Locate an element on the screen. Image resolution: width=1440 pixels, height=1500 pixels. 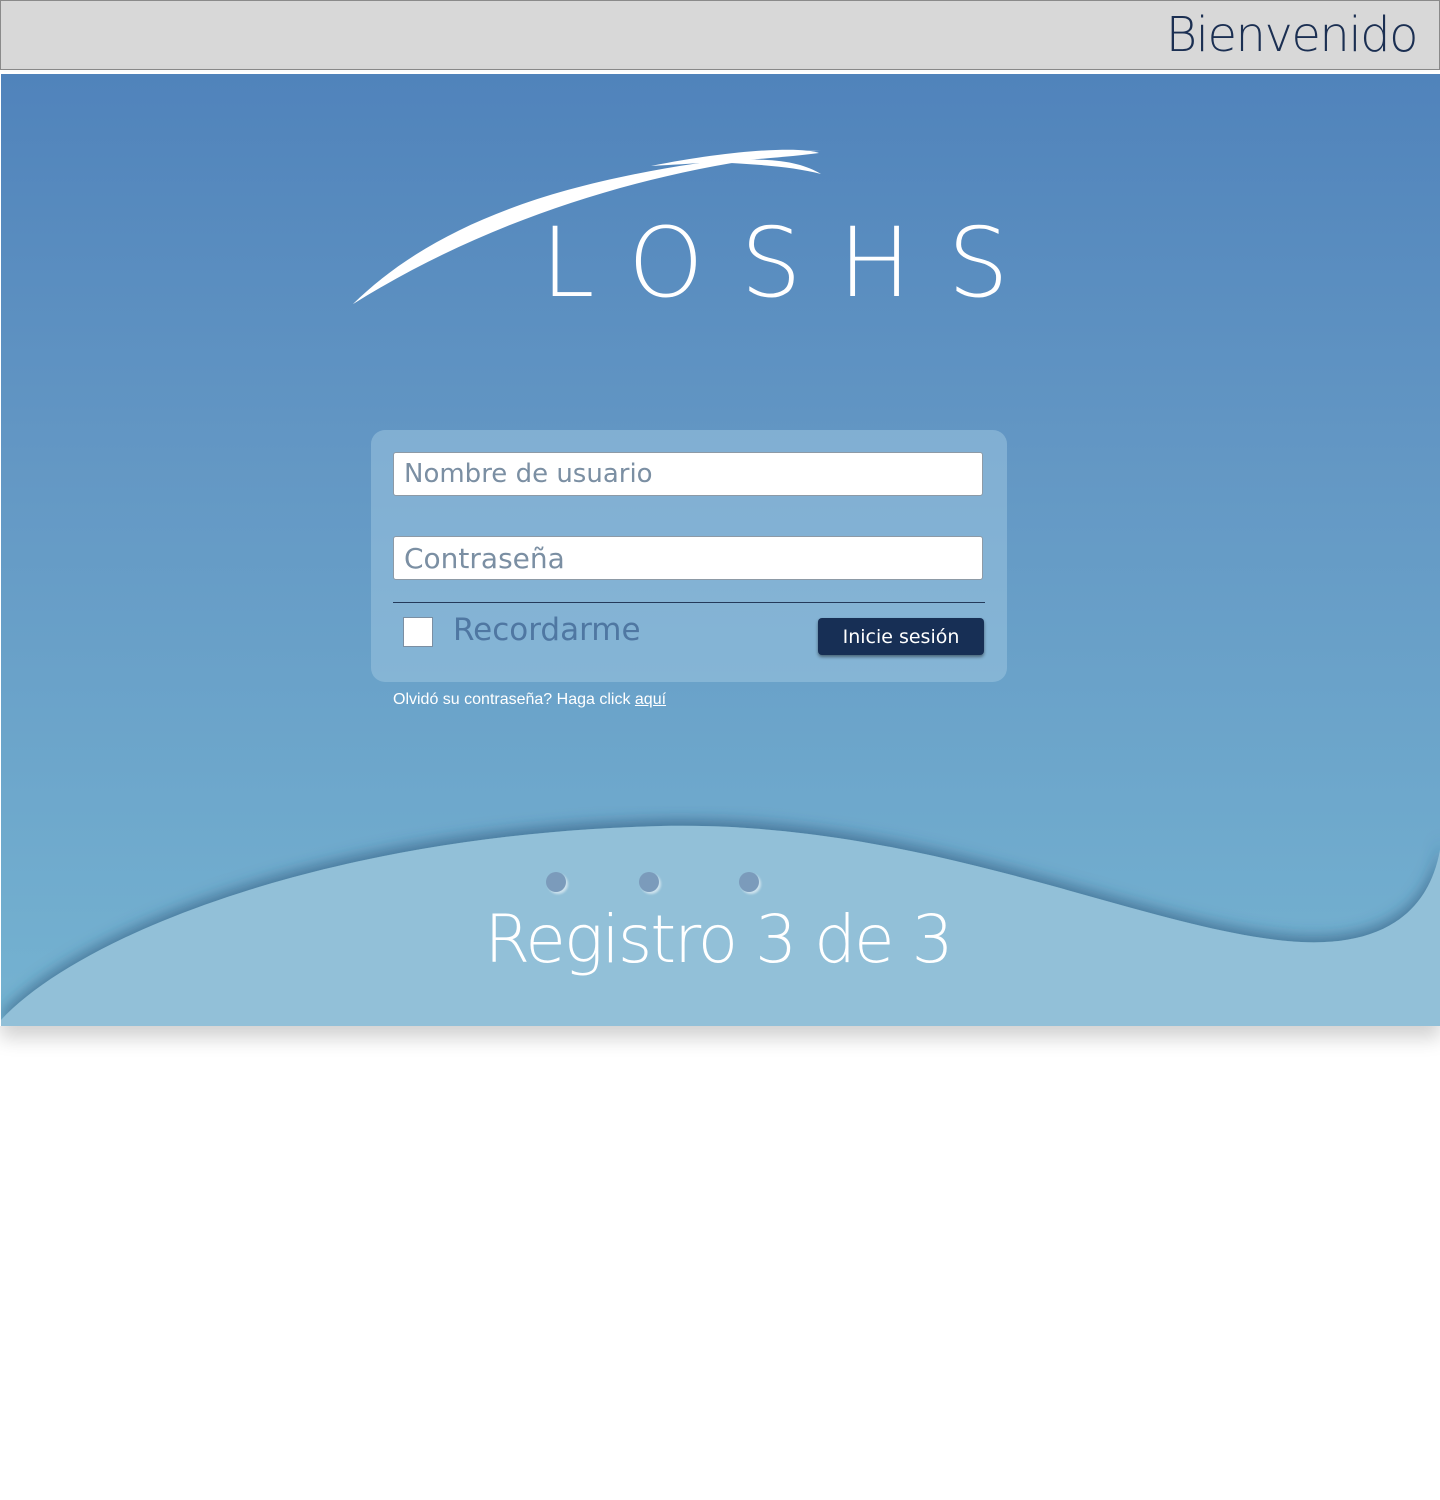
loshs-logo: LOSHS is located at coordinates (680, 233).